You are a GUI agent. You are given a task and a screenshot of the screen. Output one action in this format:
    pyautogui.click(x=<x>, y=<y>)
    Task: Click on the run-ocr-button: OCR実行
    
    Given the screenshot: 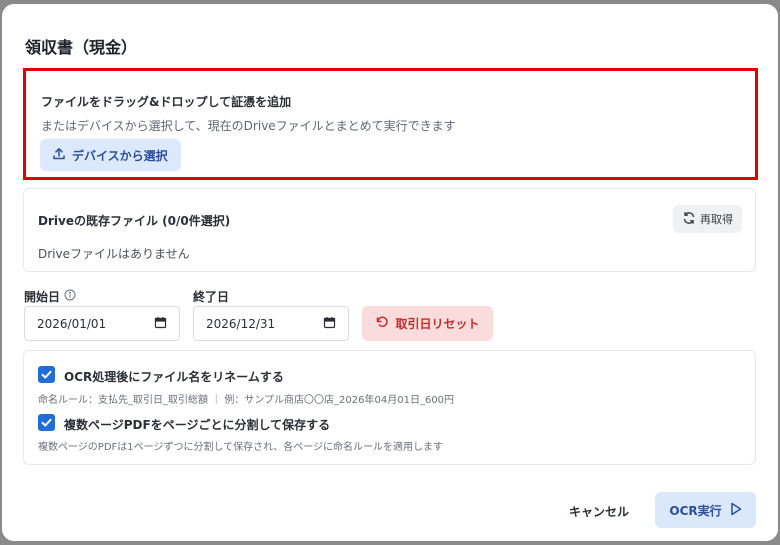 What is the action you would take?
    pyautogui.click(x=705, y=510)
    